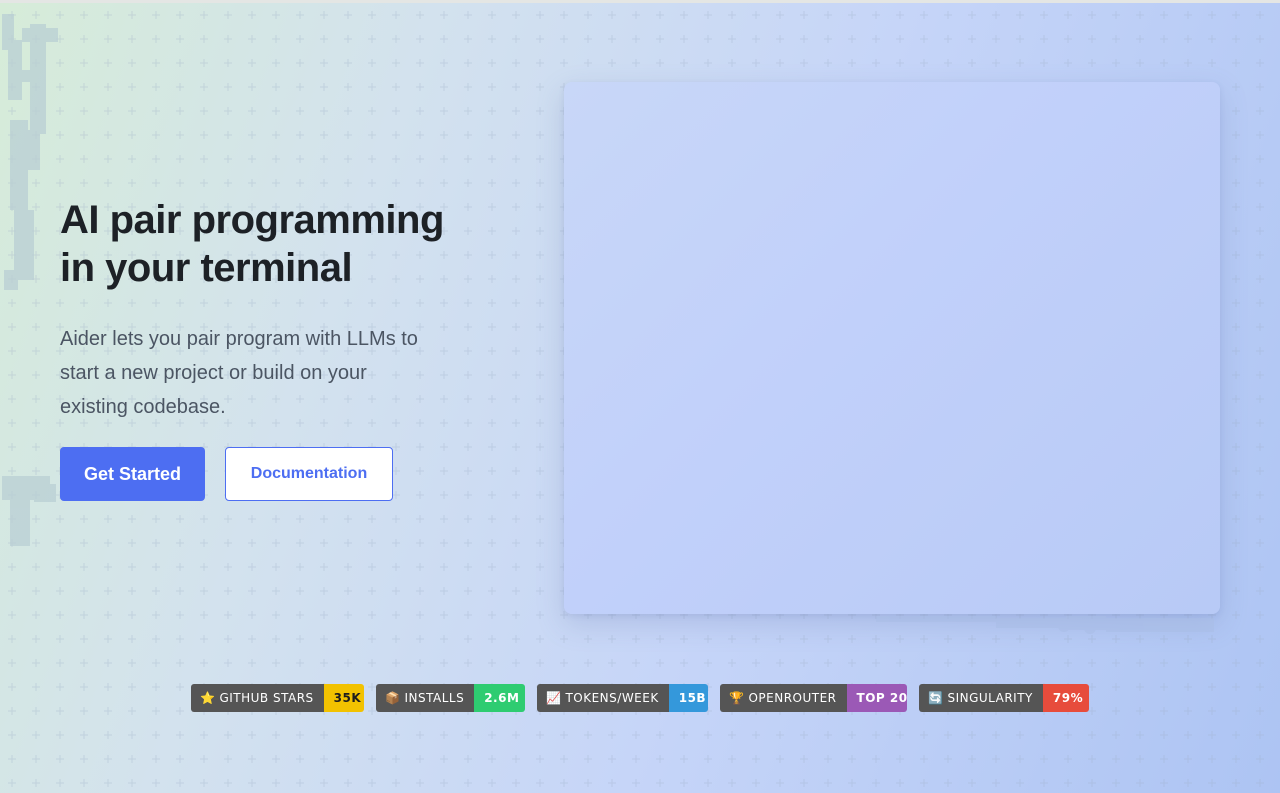 The width and height of the screenshot is (1280, 793). I want to click on badge-openrouter: 🏆 OPENROUTER TOP 20, so click(813, 698).